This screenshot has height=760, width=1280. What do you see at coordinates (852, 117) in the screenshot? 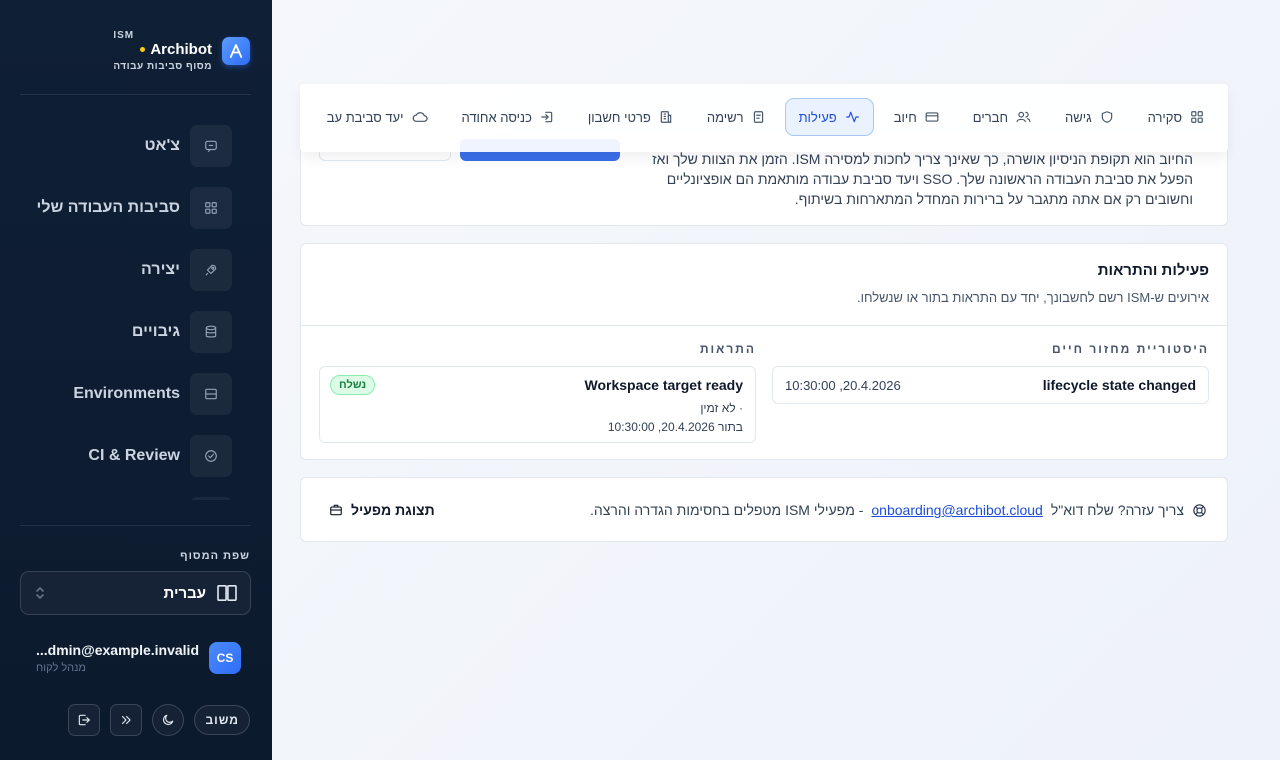
I see `activity-icon` at bounding box center [852, 117].